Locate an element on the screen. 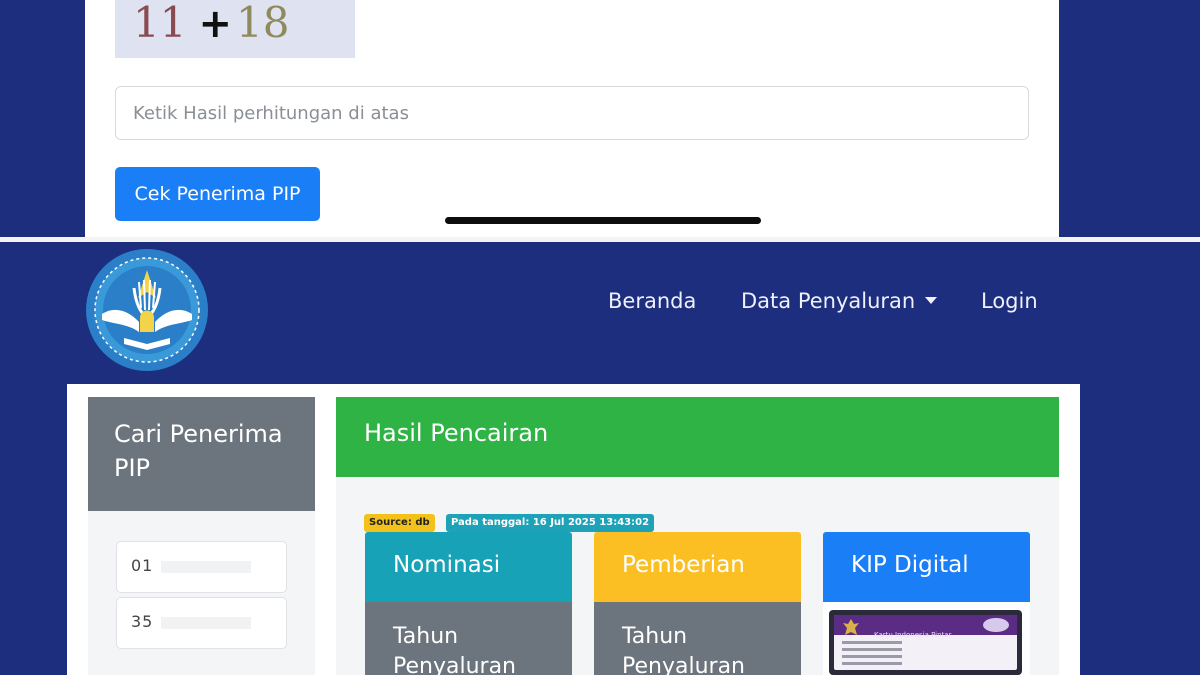 Image resolution: width=1200 pixels, height=675 pixels. nik-field: 35 is located at coordinates (201, 623).